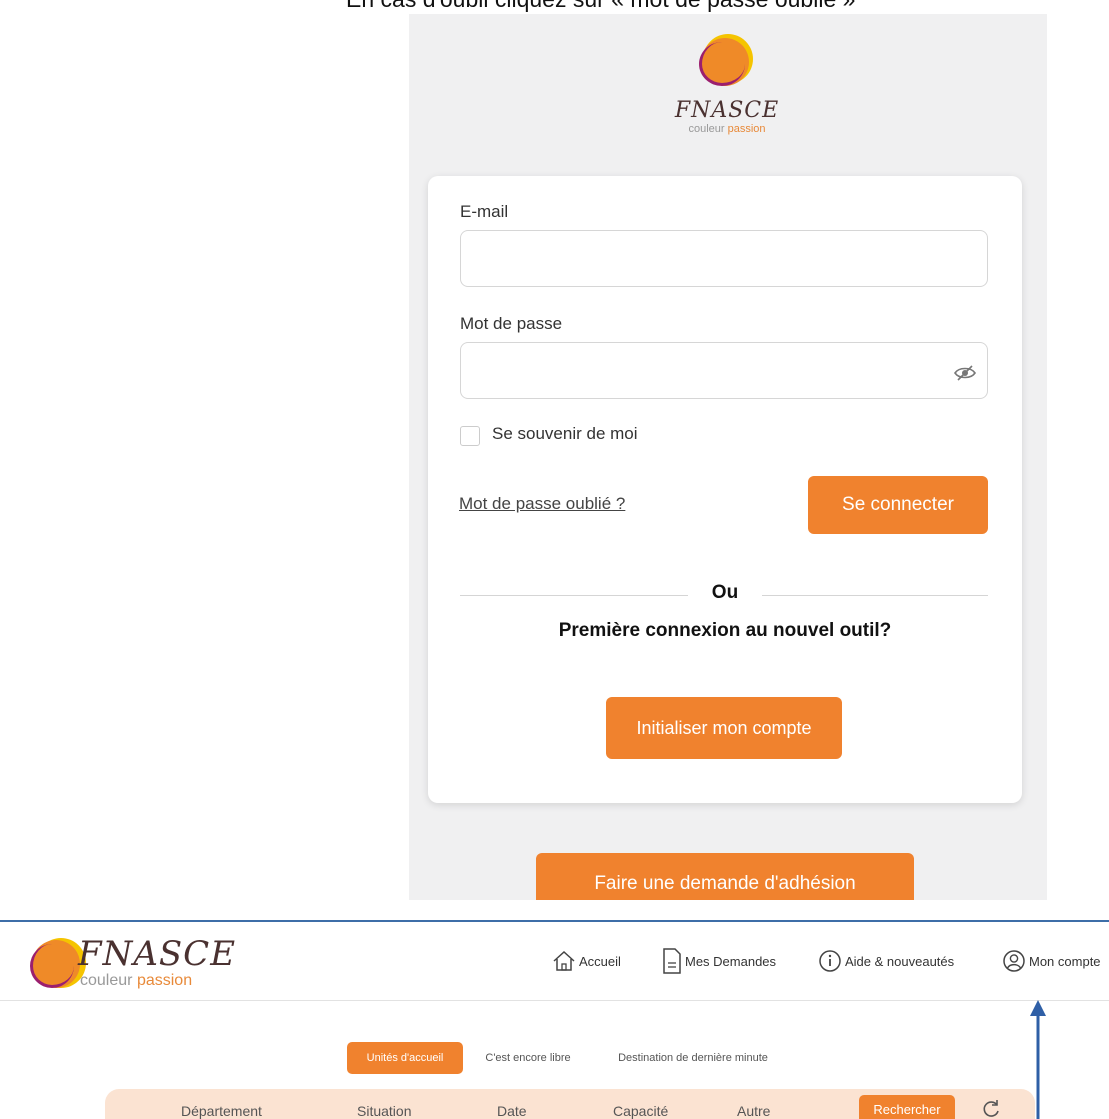 The image size is (1109, 1119). I want to click on filter-departement: Département, so click(221, 1111).